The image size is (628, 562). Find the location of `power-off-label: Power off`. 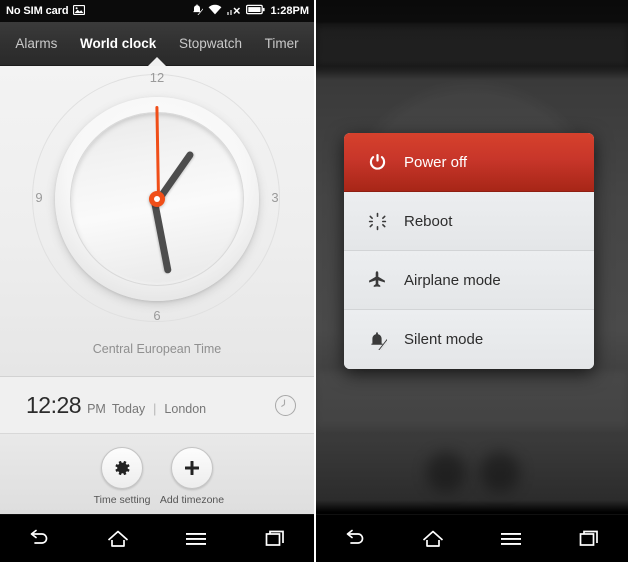

power-off-label: Power off is located at coordinates (436, 162).